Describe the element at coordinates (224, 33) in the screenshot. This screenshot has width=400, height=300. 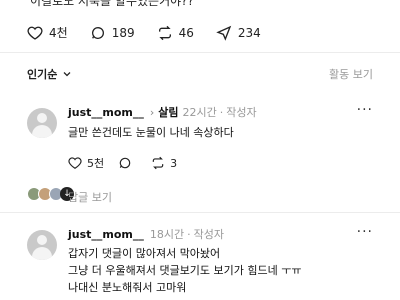
I see `share-icon` at that location.